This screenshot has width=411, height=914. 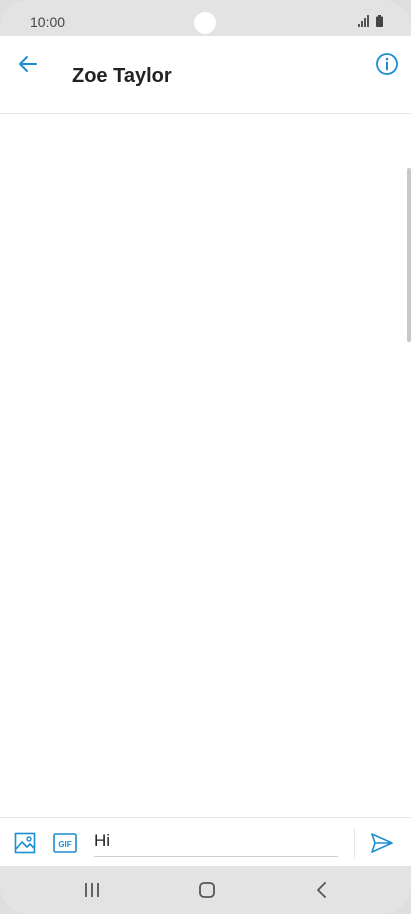 I want to click on composer-divider, so click(x=354, y=843).